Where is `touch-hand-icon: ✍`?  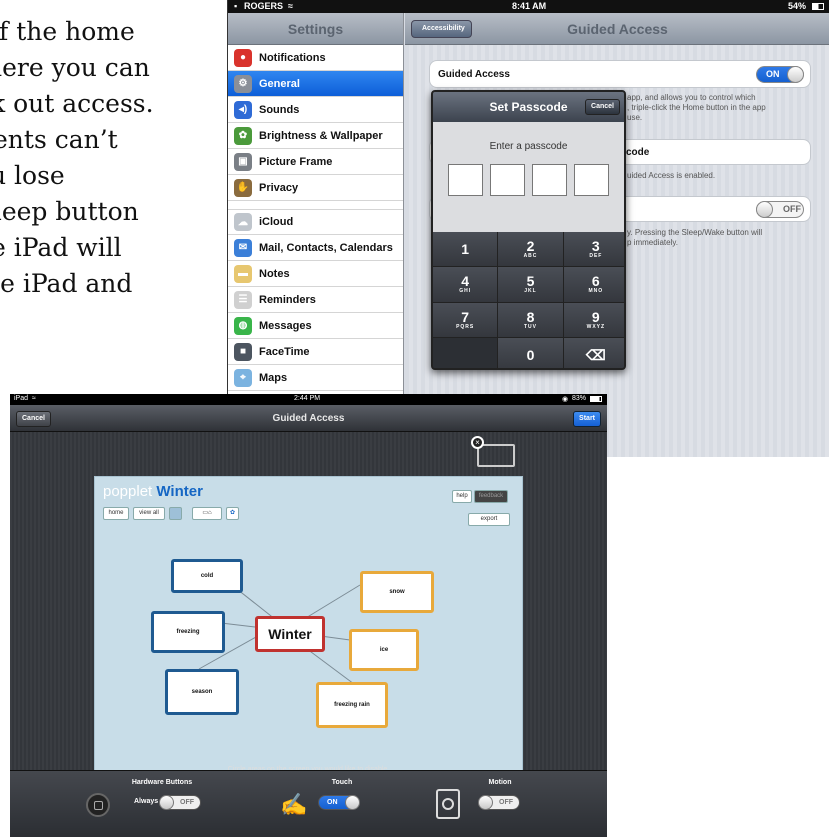
touch-hand-icon: ✍ is located at coordinates (294, 804).